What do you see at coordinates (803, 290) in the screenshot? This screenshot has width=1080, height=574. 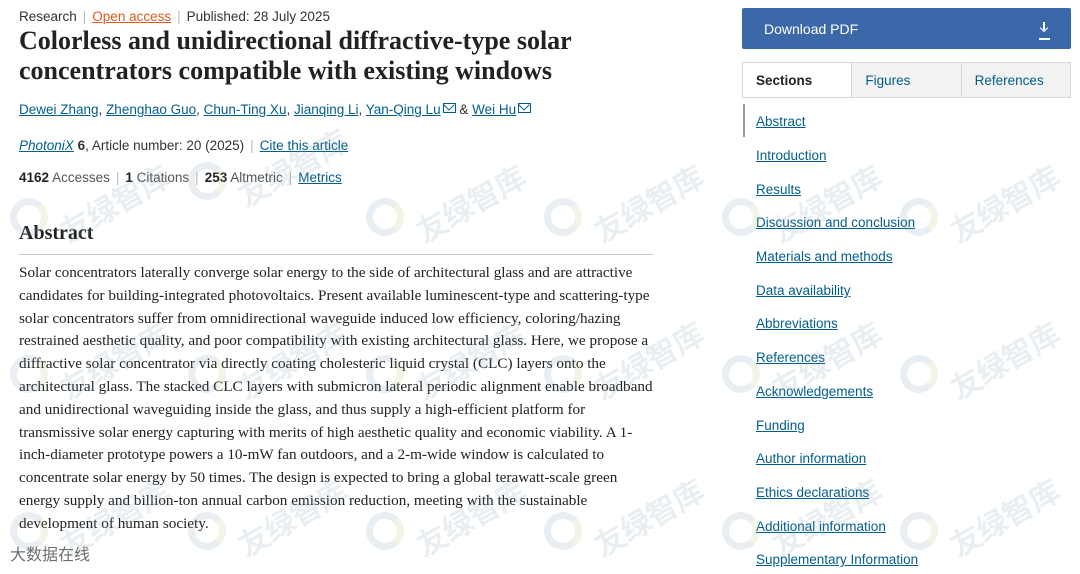 I see `toc-item-data-availability: Data availability` at bounding box center [803, 290].